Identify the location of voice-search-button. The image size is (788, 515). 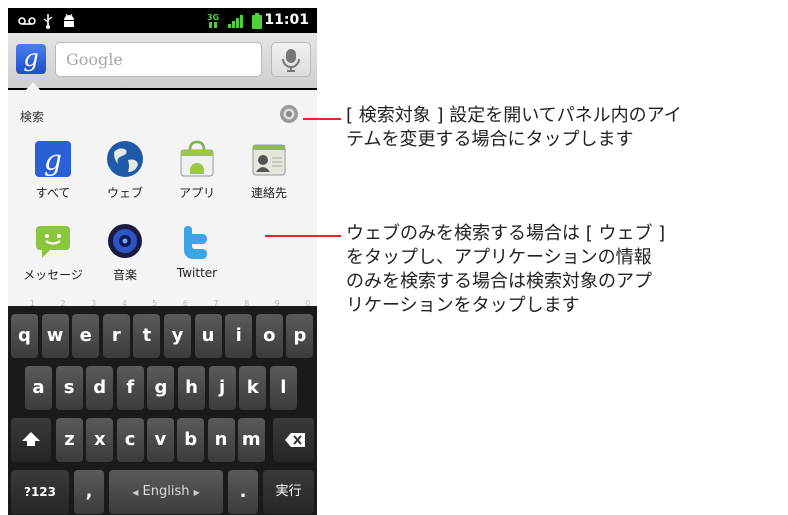
(291, 59).